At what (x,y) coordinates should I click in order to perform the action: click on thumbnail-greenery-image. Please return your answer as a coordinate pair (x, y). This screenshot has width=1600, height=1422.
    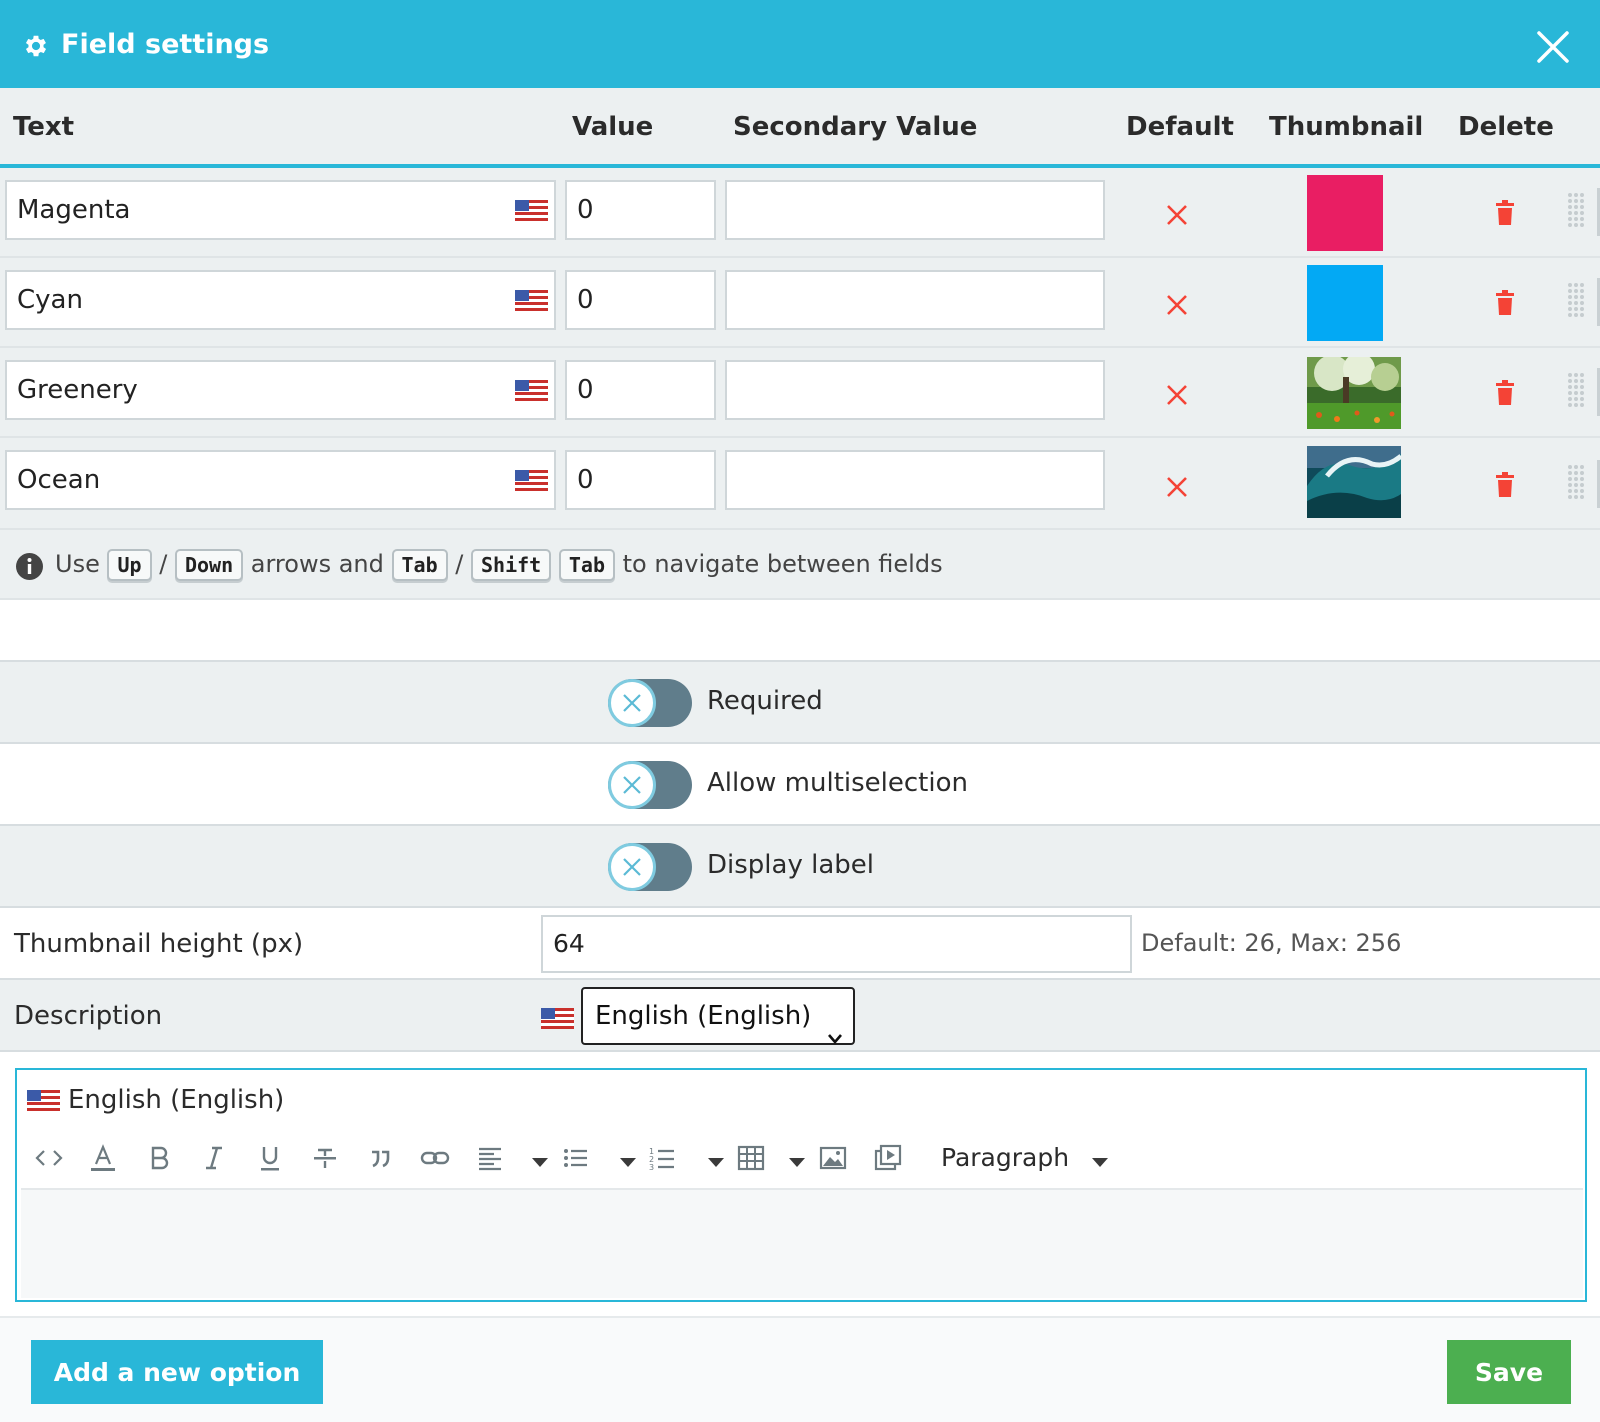
    Looking at the image, I should click on (1354, 391).